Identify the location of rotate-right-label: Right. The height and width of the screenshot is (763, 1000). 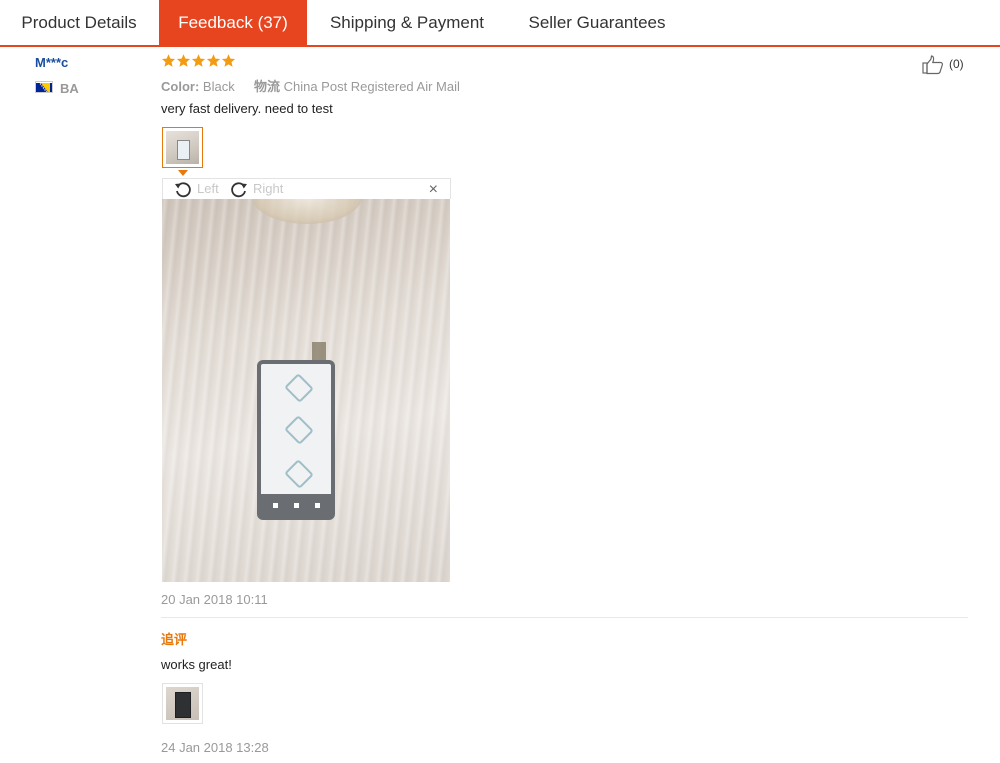
(268, 188).